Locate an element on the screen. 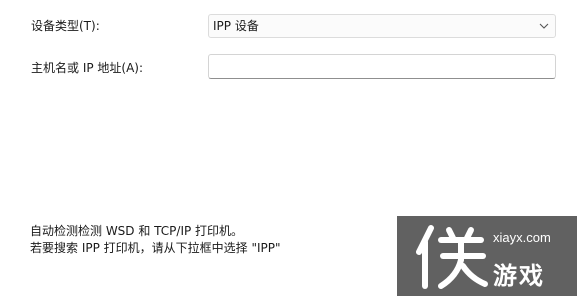  chevron-down-icon is located at coordinates (544, 26).